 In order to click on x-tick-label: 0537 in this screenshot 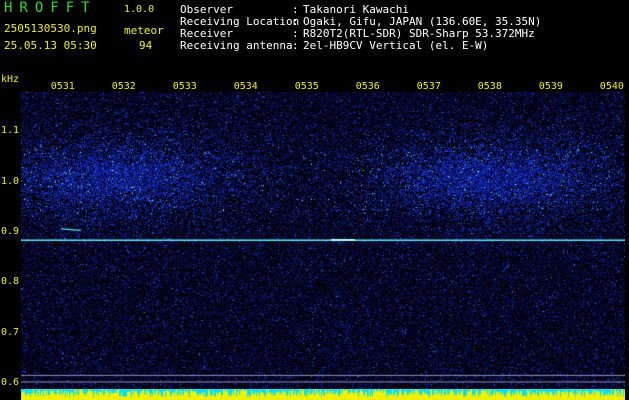, I will do `click(428, 86)`.